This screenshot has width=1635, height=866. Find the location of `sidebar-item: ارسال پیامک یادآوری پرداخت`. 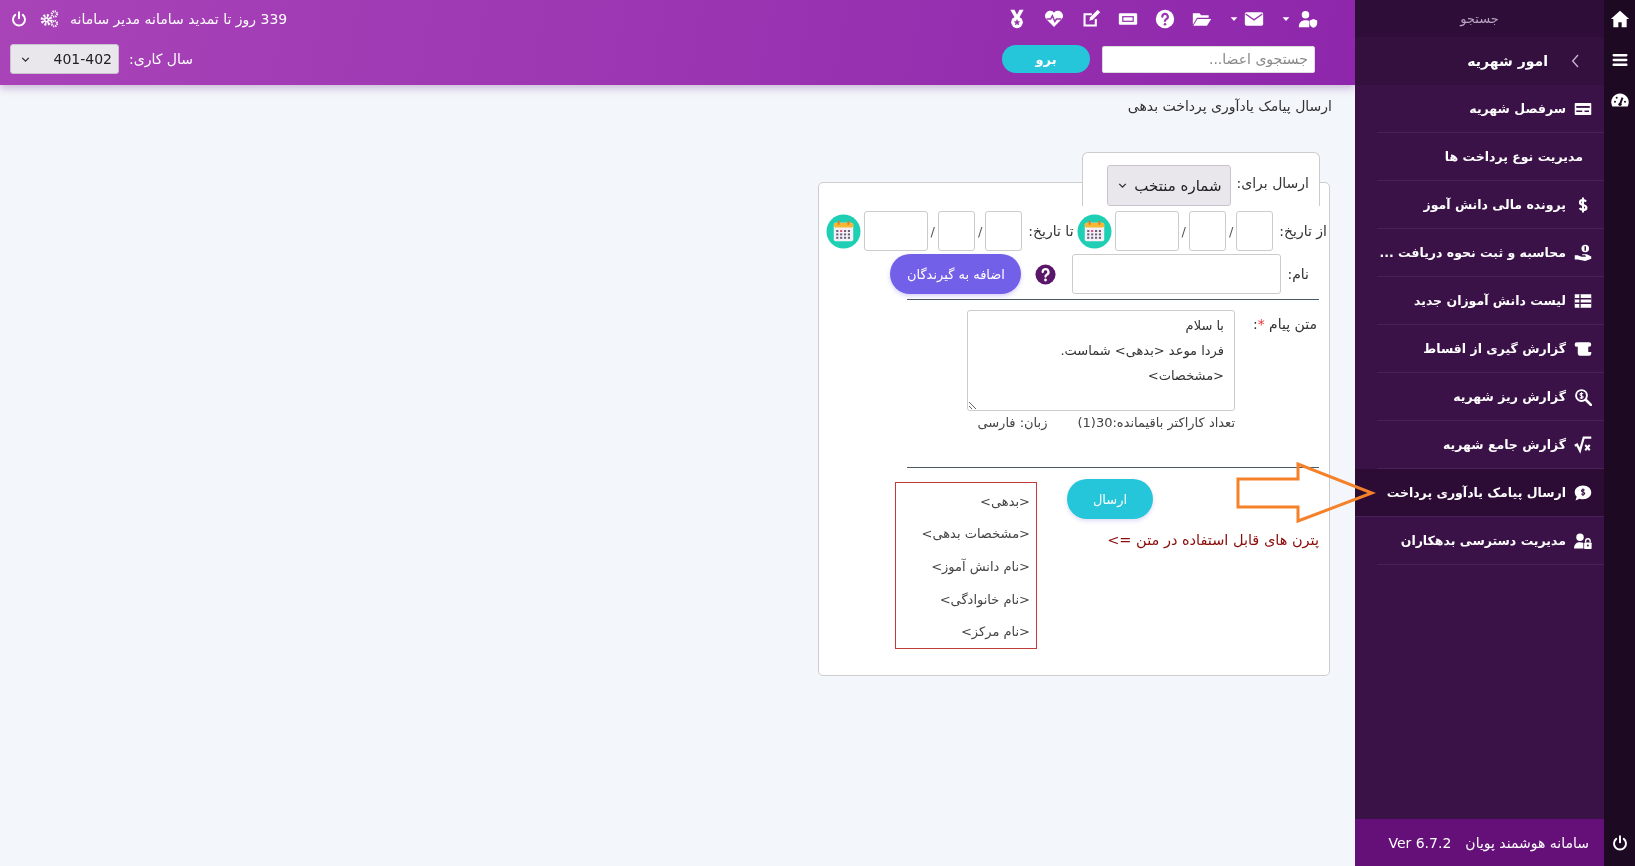

sidebar-item: ارسال پیامک یادآوری پرداخت is located at coordinates (1479, 493).